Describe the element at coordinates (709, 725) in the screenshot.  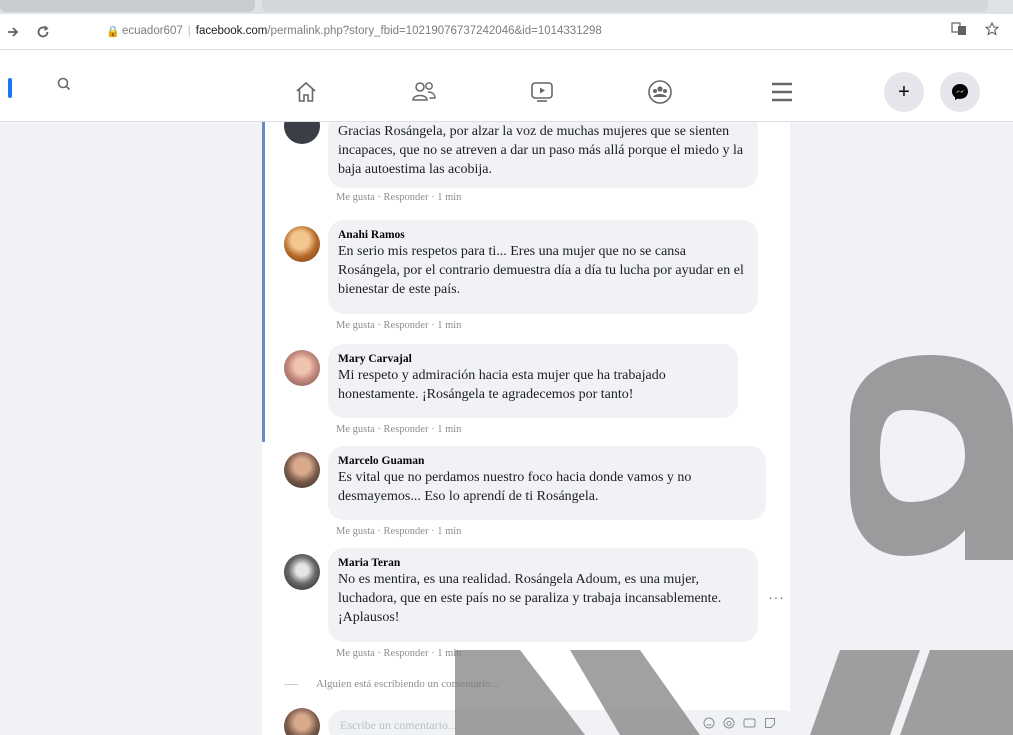
I see `emoji-icon` at that location.